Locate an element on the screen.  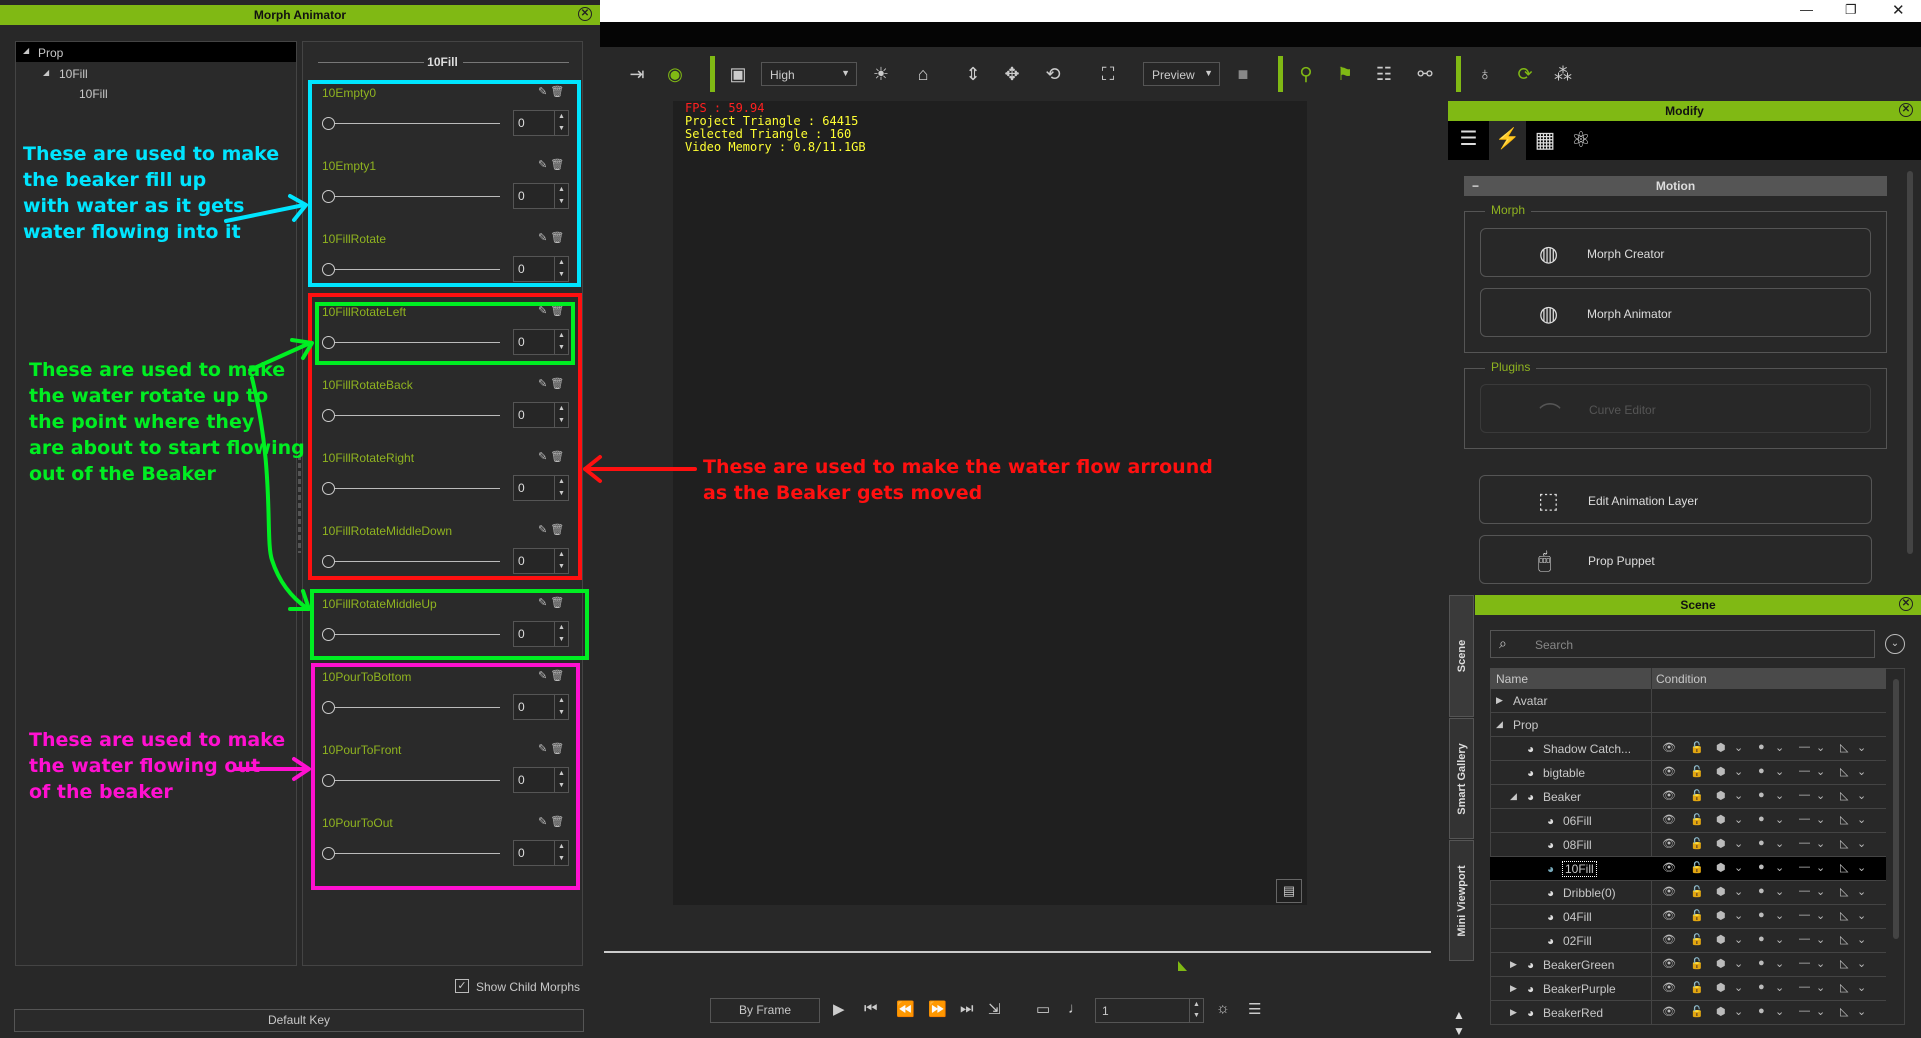
checklist-icon: ☷ is located at coordinates (1384, 74).